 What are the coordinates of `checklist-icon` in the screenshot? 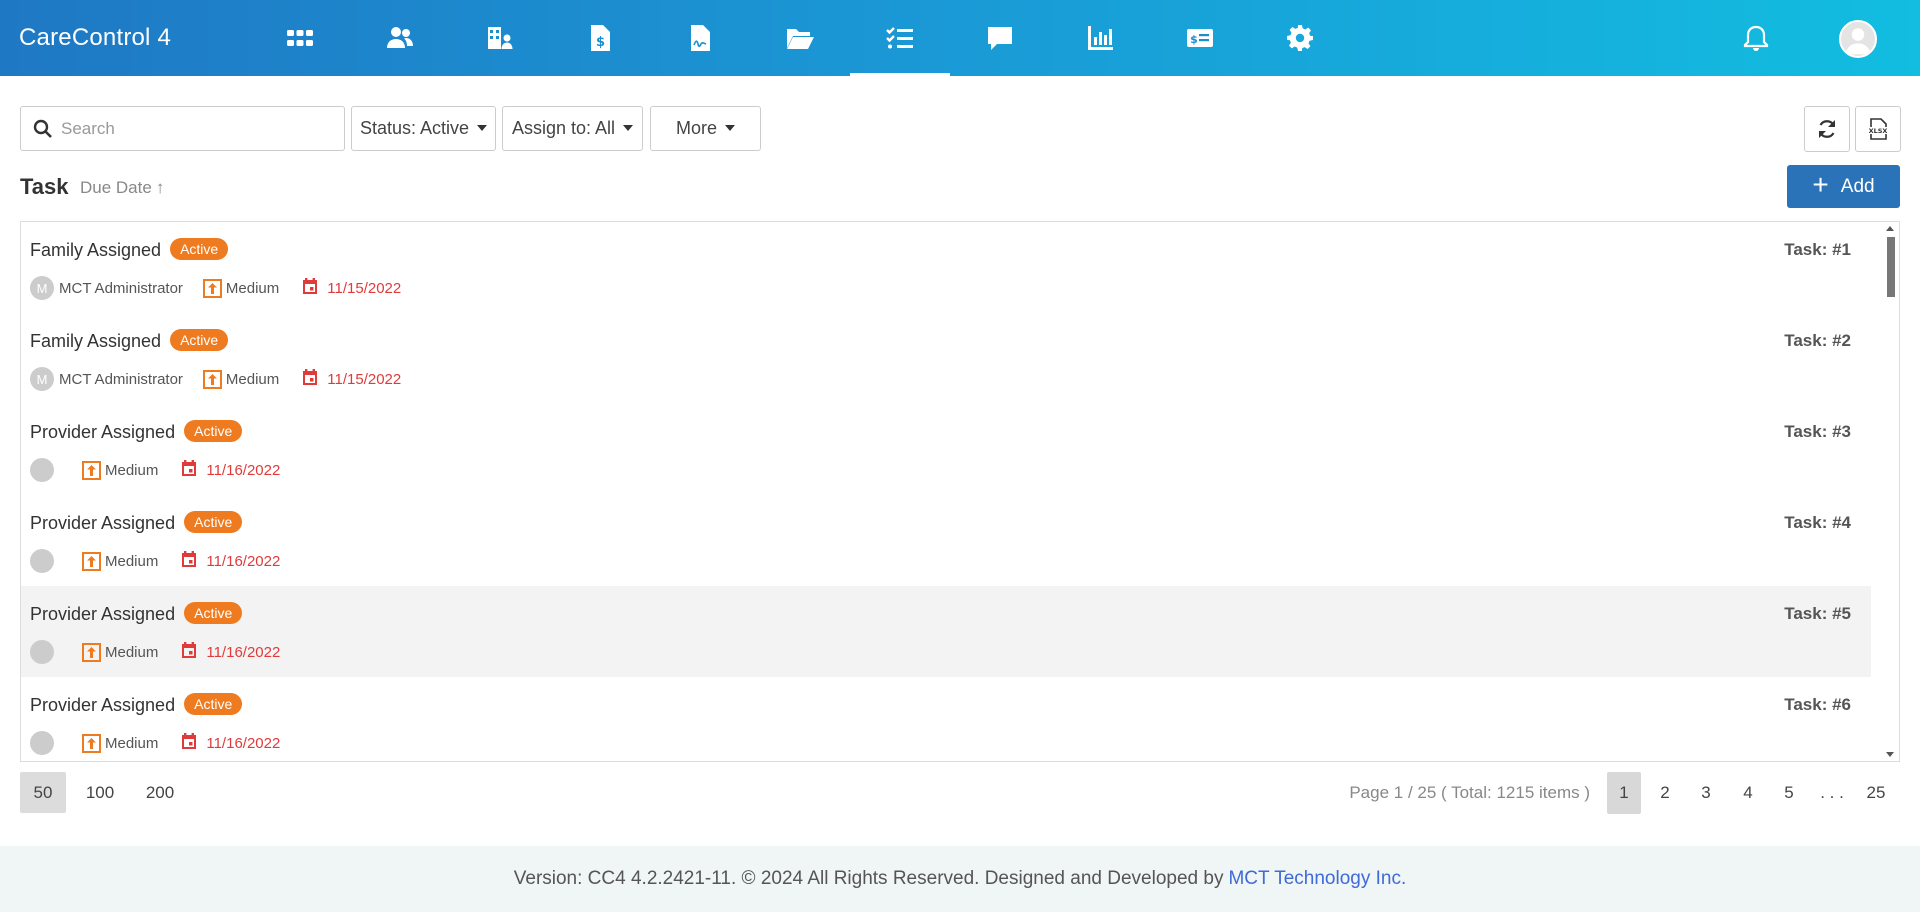 It's located at (899, 38).